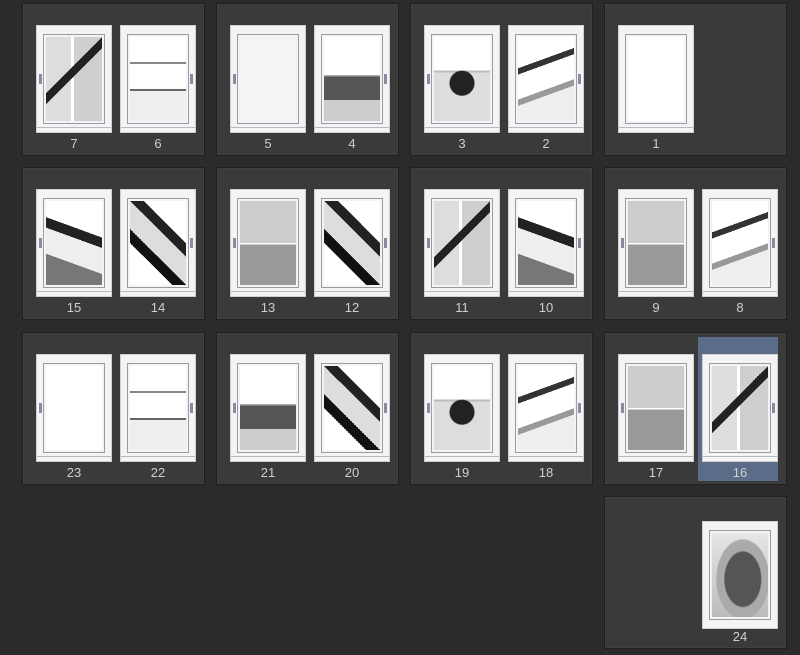  What do you see at coordinates (695, 243) in the screenshot?
I see `spread-9-8: 9 8` at bounding box center [695, 243].